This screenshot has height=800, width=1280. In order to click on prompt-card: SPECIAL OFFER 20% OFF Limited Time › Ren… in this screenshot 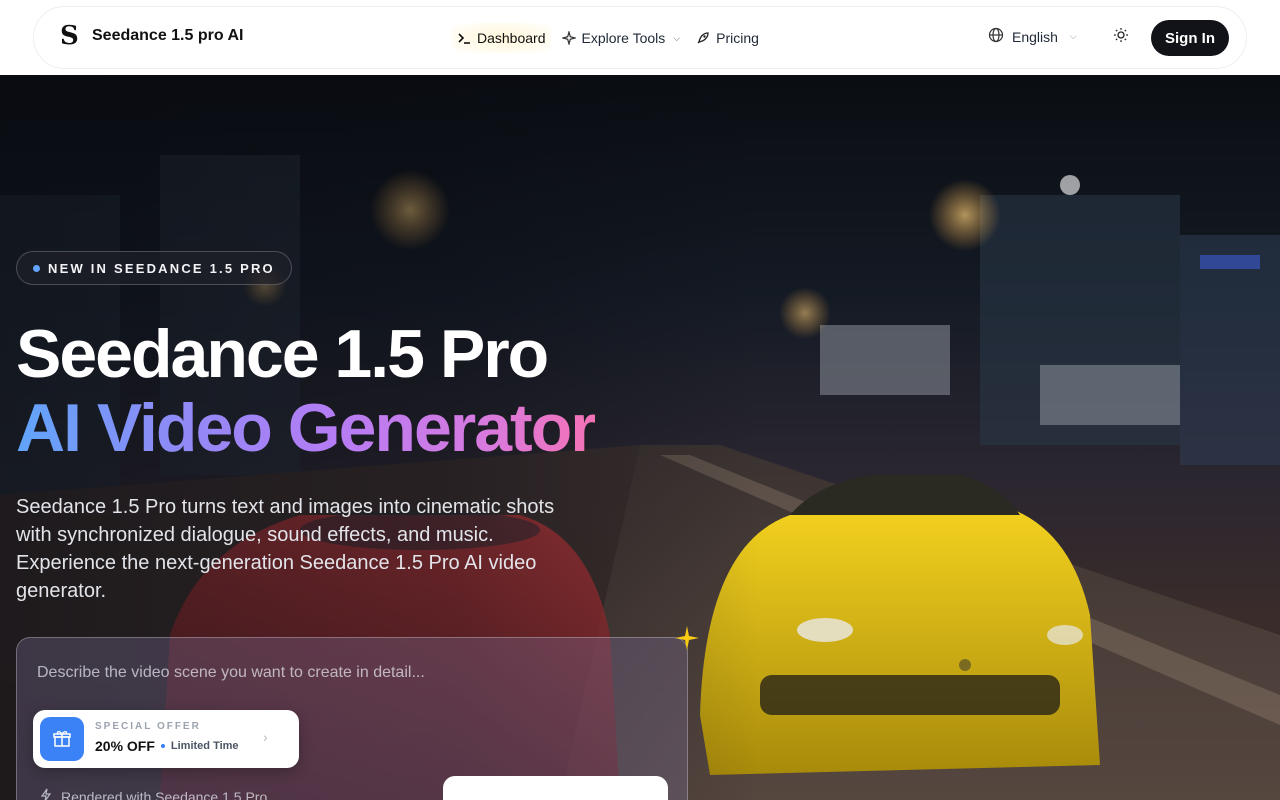, I will do `click(352, 718)`.